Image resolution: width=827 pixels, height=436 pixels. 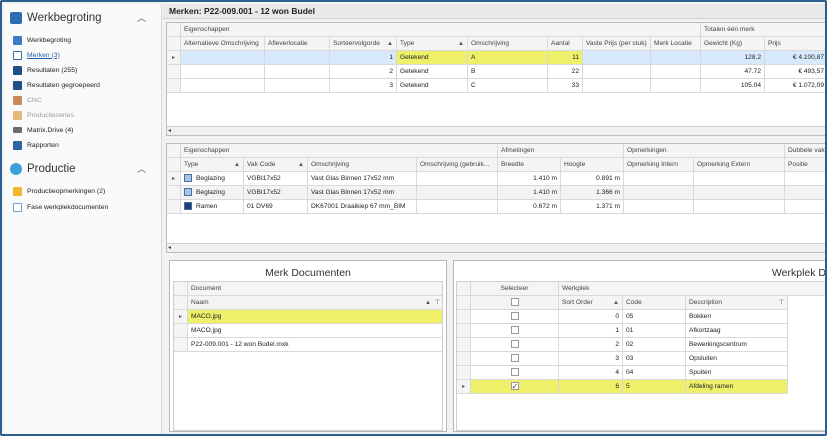 I want to click on column-header-sorted: Sort Order ▲, so click(x=591, y=303).